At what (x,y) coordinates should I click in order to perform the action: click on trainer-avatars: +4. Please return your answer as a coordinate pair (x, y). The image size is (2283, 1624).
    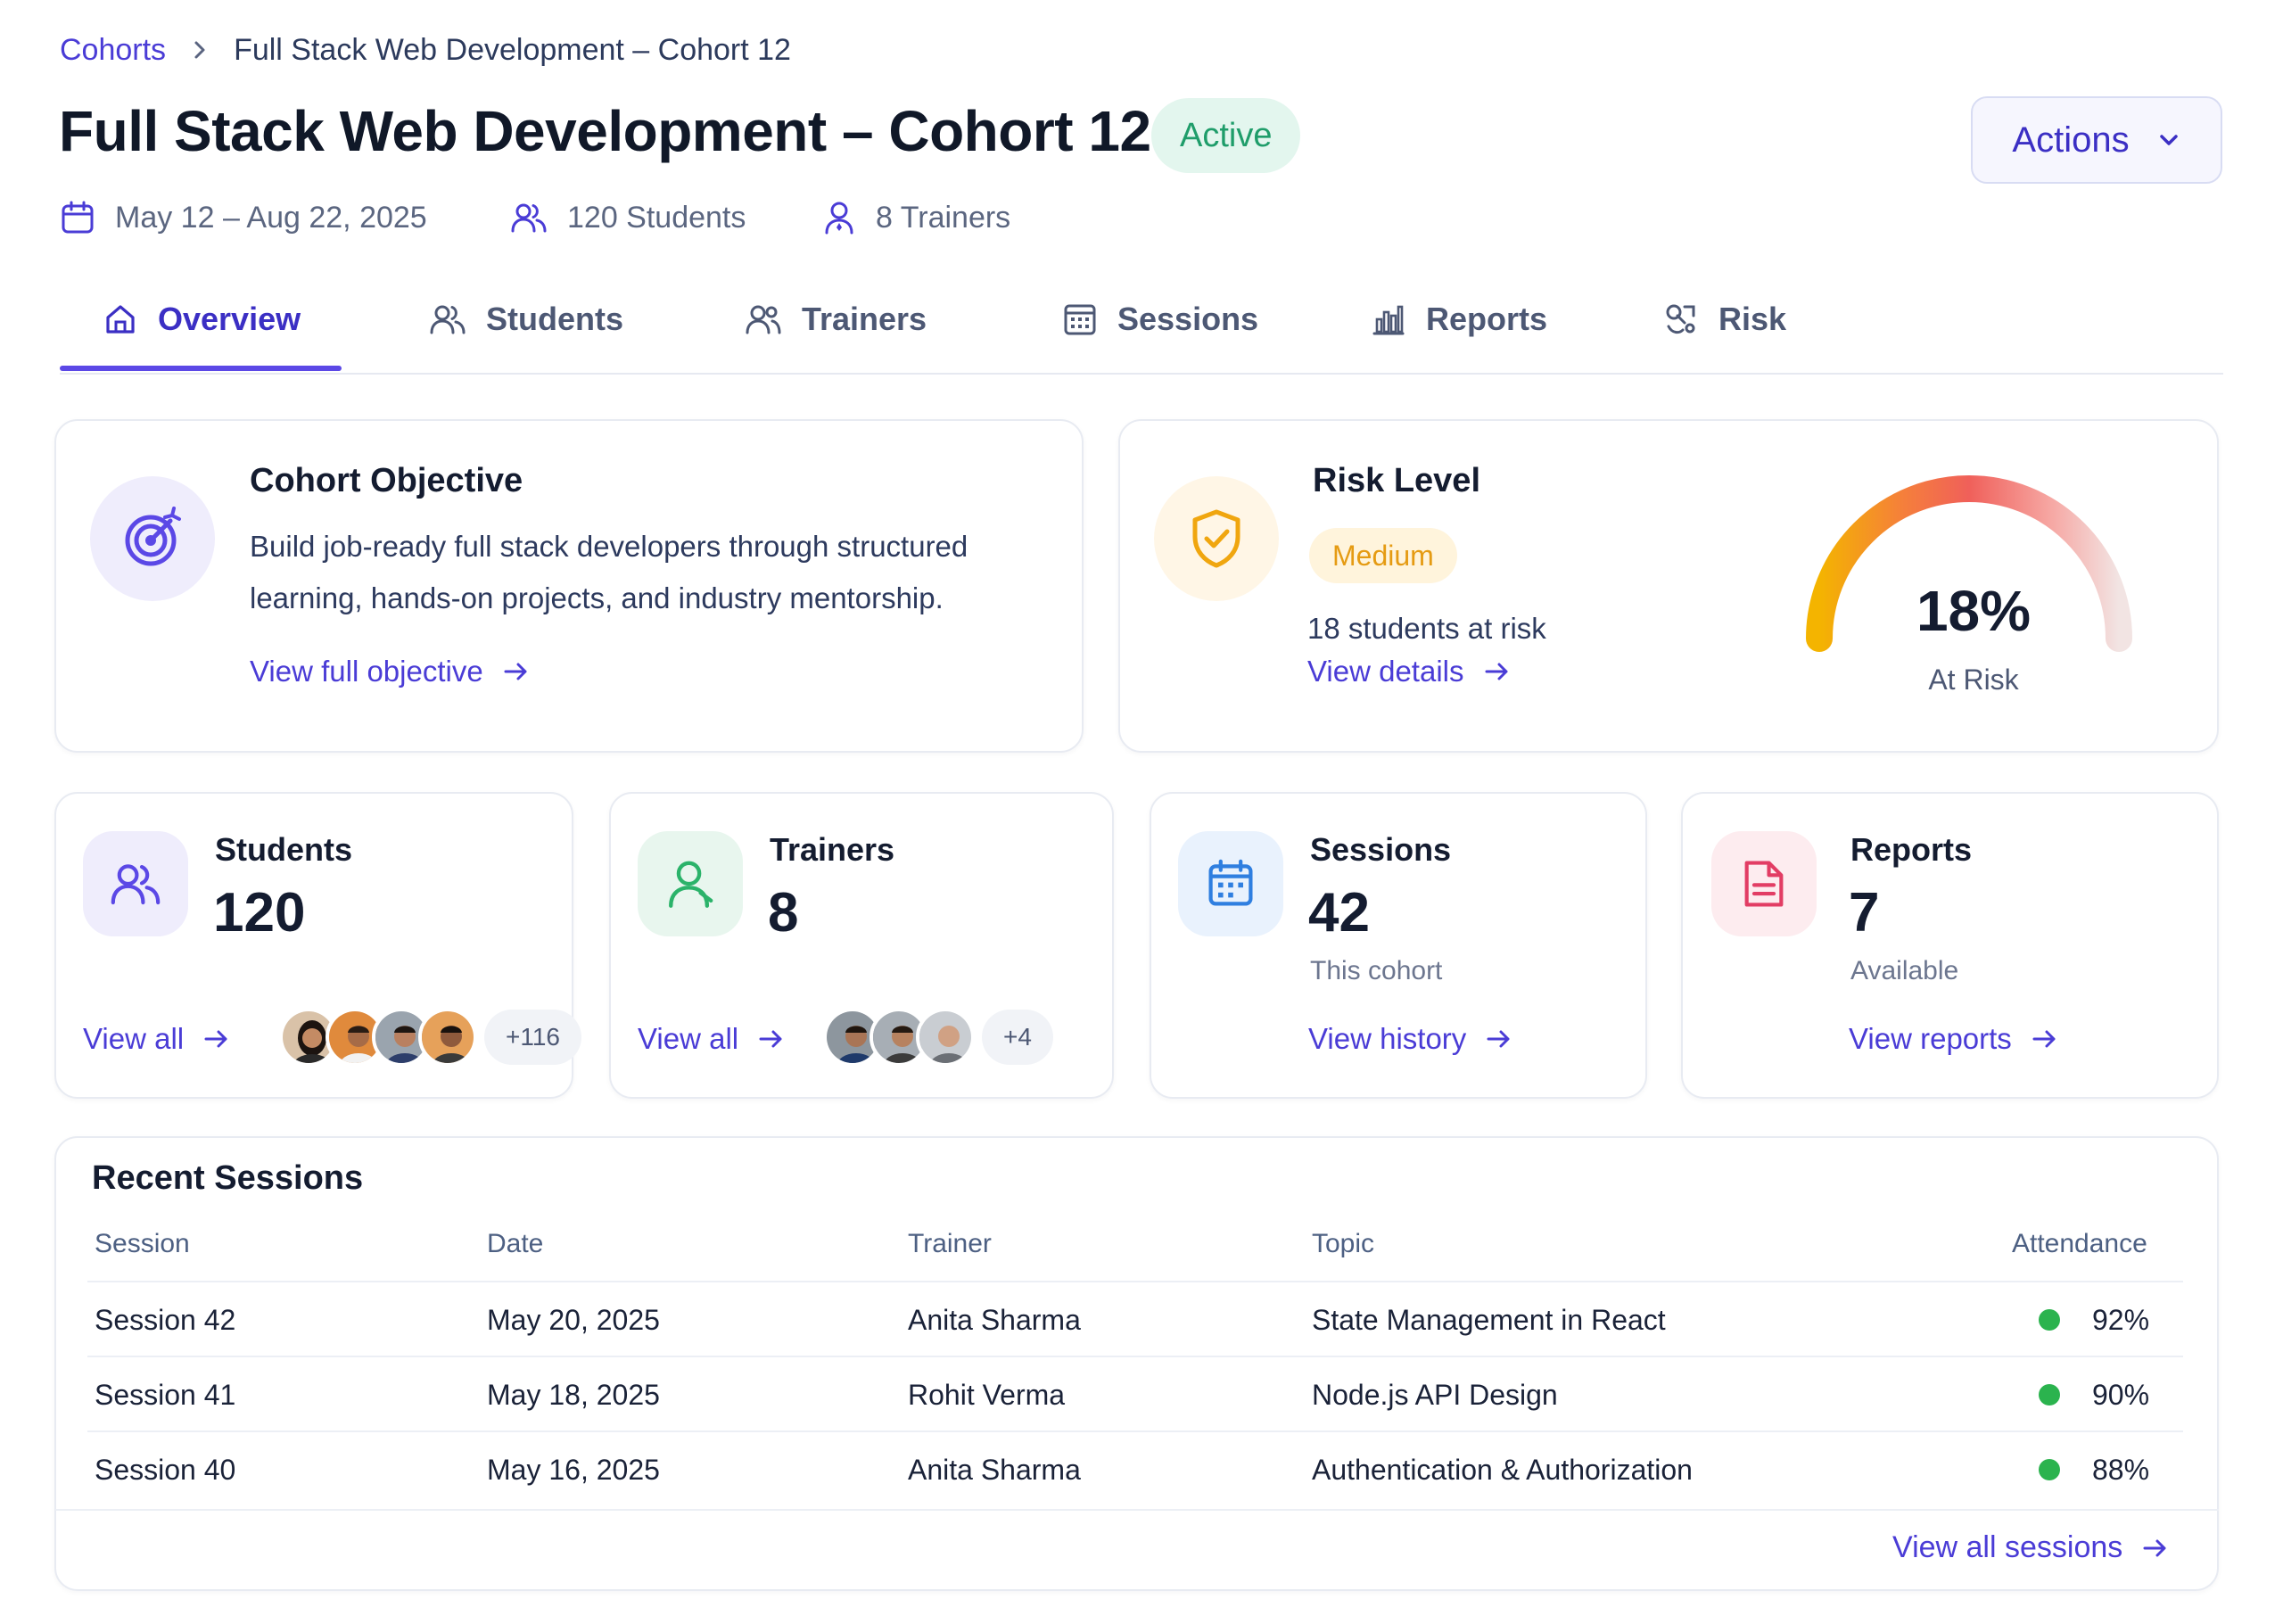
    Looking at the image, I should click on (938, 1037).